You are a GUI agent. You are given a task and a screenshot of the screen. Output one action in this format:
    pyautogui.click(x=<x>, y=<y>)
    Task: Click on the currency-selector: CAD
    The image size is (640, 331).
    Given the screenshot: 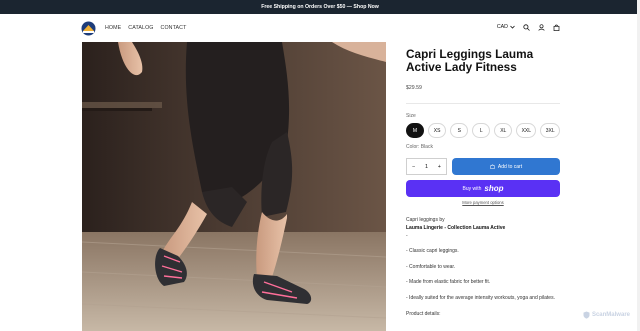 What is the action you would take?
    pyautogui.click(x=506, y=27)
    